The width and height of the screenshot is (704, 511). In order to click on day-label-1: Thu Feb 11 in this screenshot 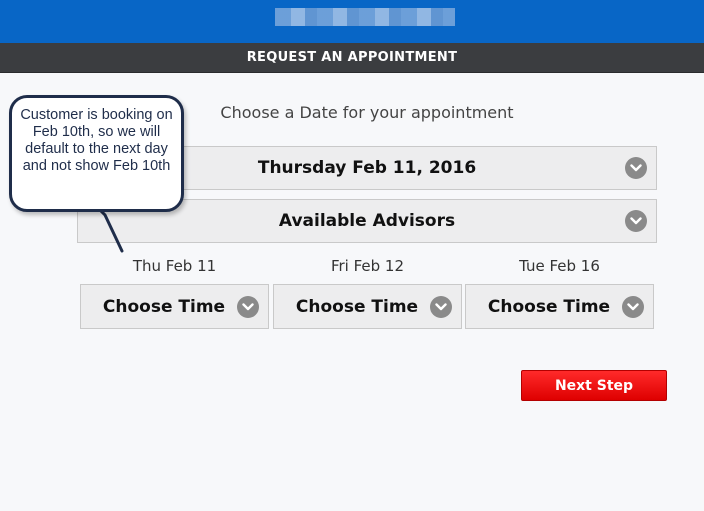, I will do `click(174, 266)`.